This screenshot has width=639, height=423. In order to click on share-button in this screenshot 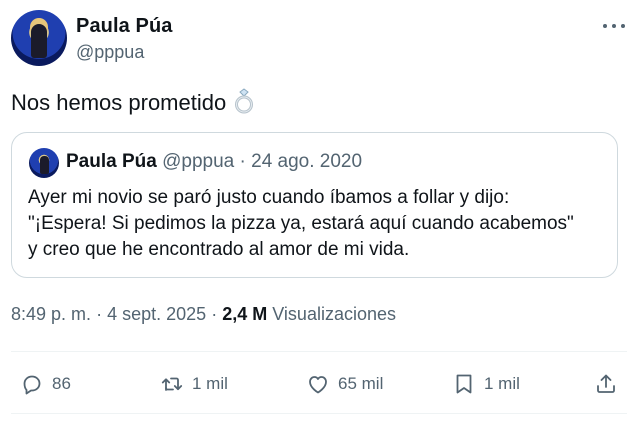, I will do `click(606, 384)`.